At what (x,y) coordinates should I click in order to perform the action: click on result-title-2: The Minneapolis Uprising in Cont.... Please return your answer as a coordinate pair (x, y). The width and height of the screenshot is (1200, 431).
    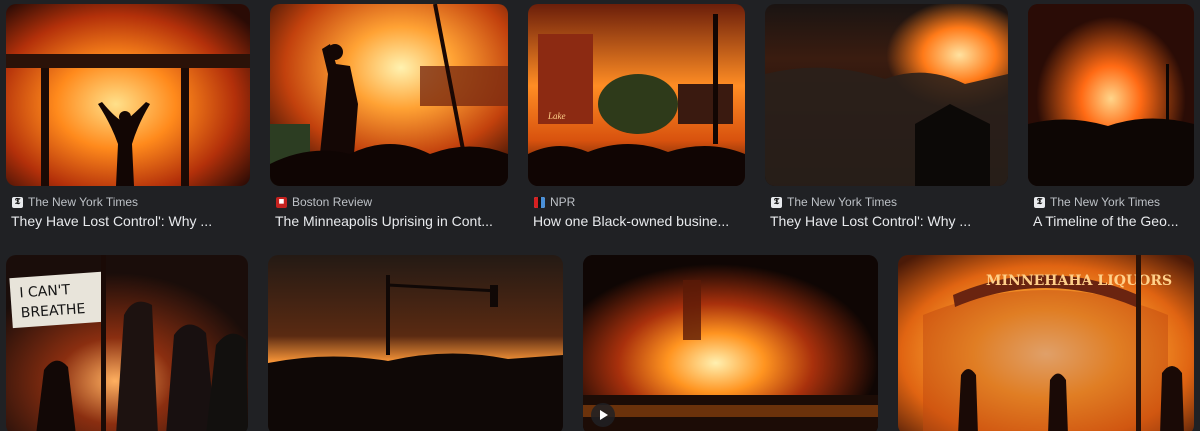
    Looking at the image, I should click on (390, 221).